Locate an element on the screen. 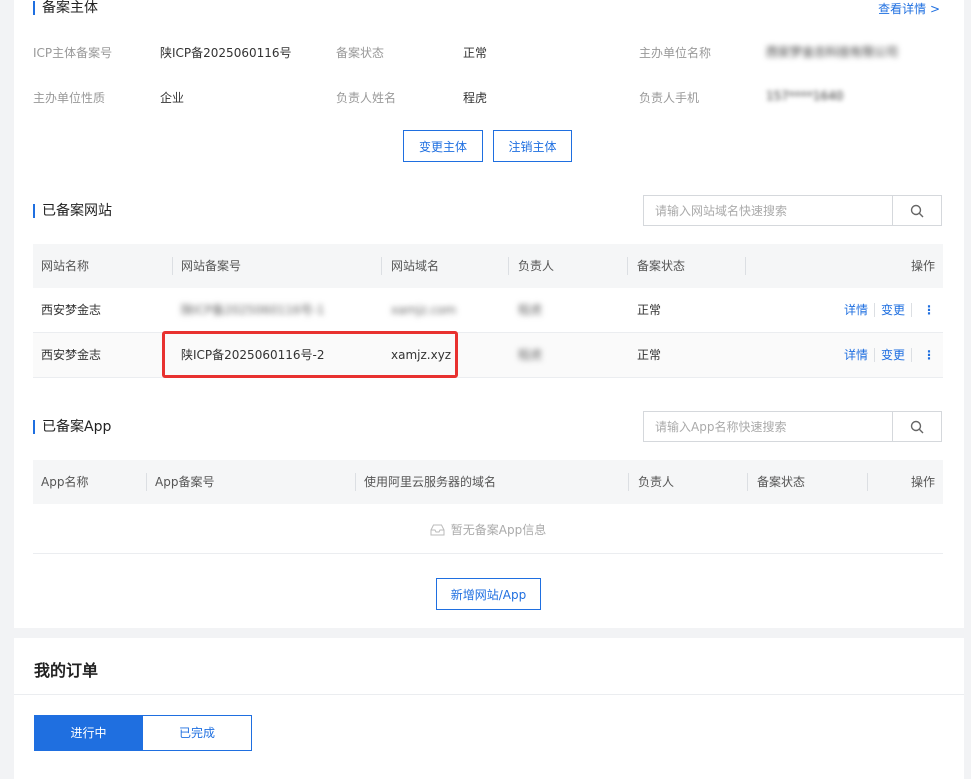 The image size is (971, 779). col-site-domain: 网站域名 is located at coordinates (415, 266).